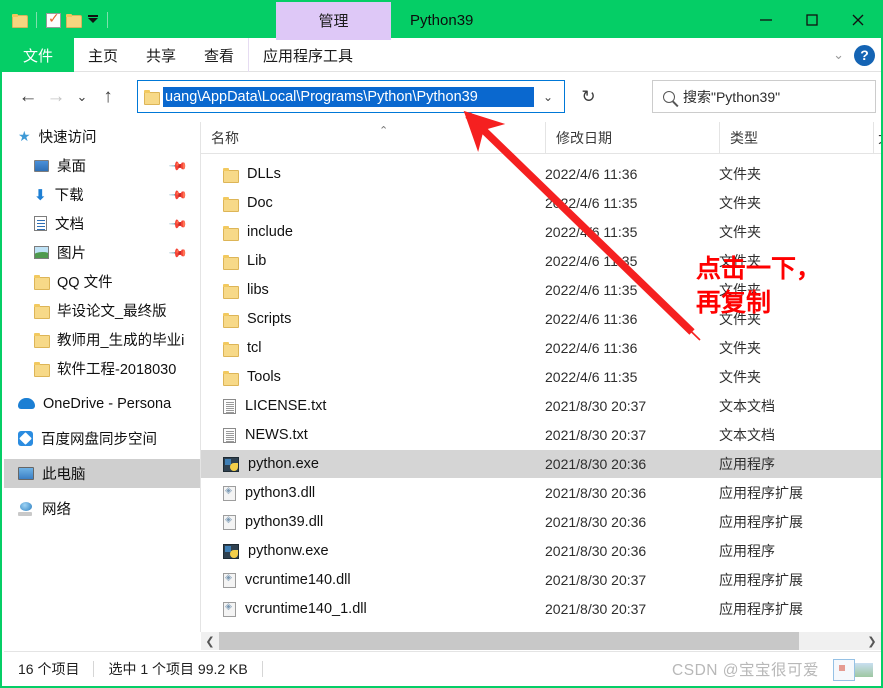 The height and width of the screenshot is (688, 883). Describe the element at coordinates (102, 438) in the screenshot. I see `sidebar-item-baidu-netdisk: 百度网盘同步空间` at that location.